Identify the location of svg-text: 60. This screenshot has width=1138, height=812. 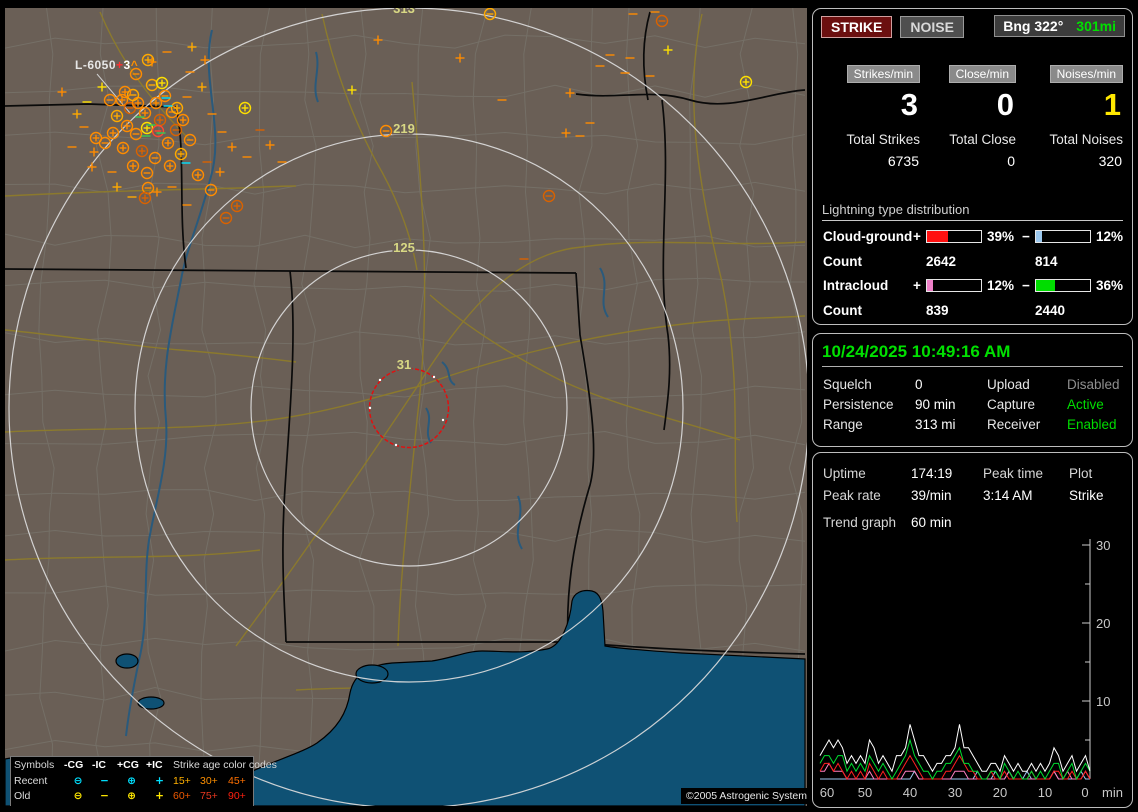
(827, 792).